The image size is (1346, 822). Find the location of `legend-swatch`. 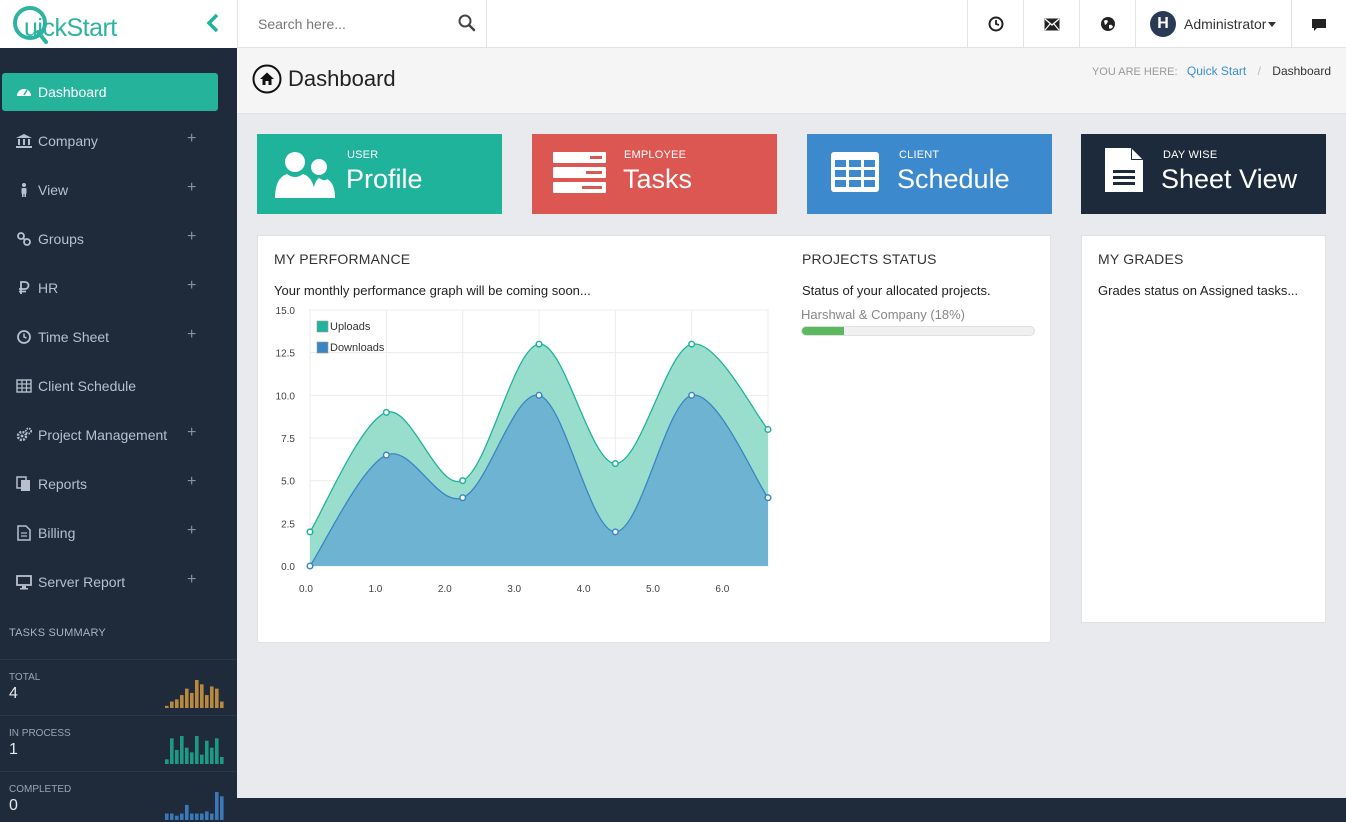

legend-swatch is located at coordinates (322, 347).